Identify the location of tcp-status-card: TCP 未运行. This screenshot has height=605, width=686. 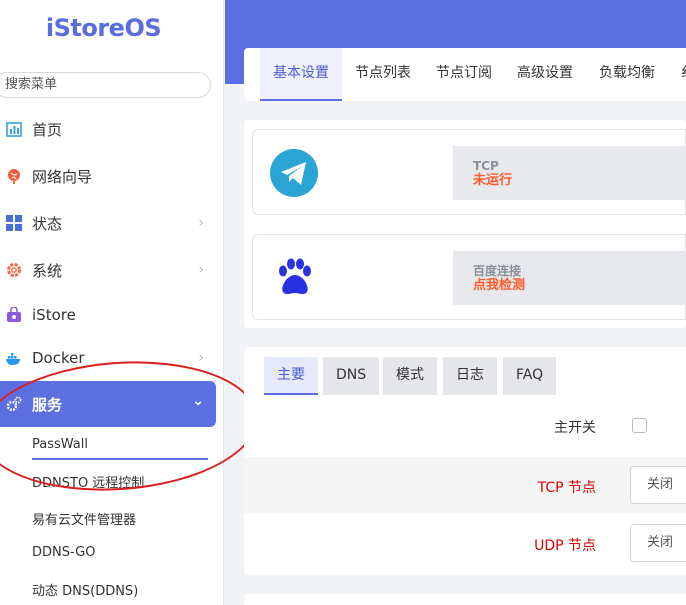
(469, 172).